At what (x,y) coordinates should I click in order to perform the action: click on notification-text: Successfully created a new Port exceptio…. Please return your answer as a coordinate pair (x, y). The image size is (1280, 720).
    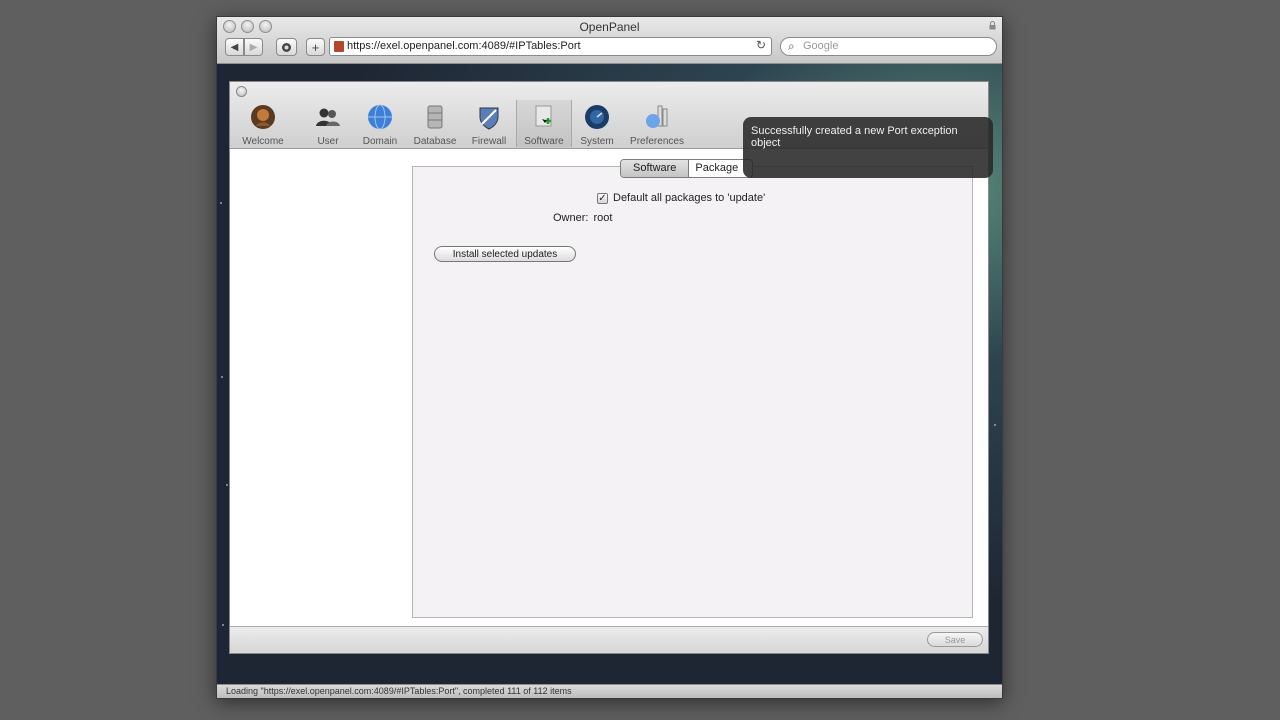
    Looking at the image, I should click on (854, 137).